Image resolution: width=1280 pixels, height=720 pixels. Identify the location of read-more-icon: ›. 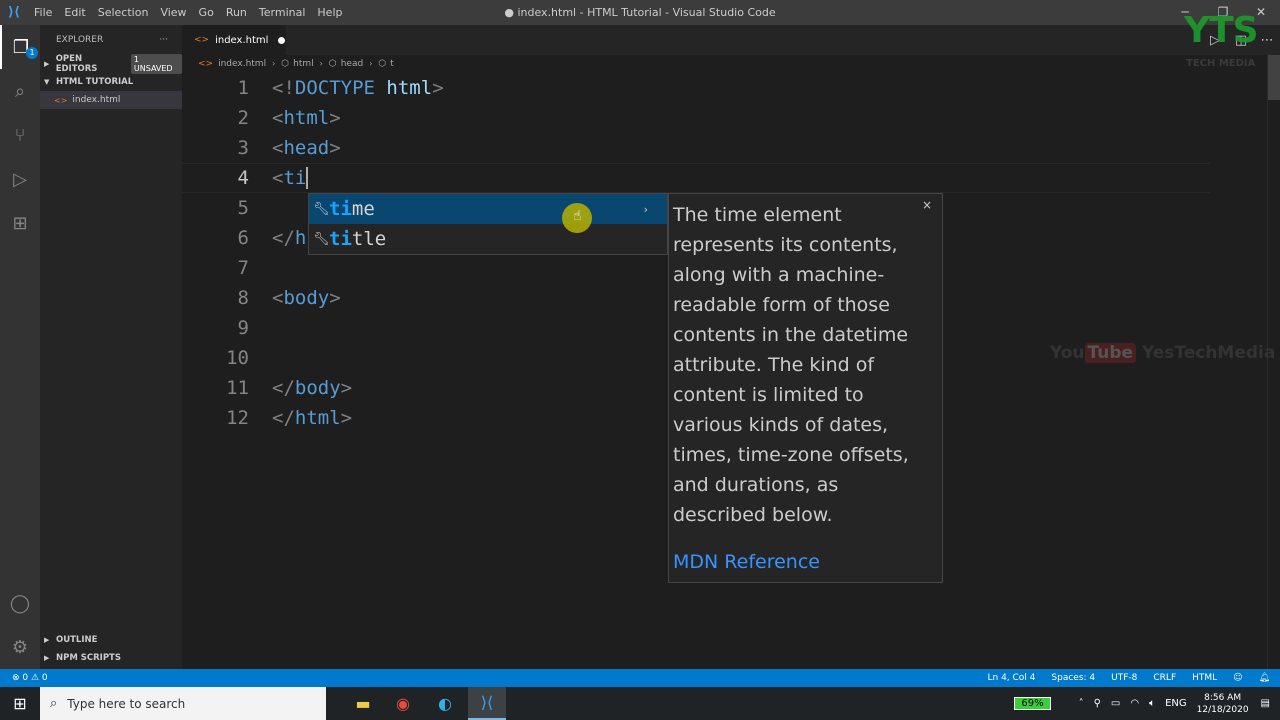
(645, 209).